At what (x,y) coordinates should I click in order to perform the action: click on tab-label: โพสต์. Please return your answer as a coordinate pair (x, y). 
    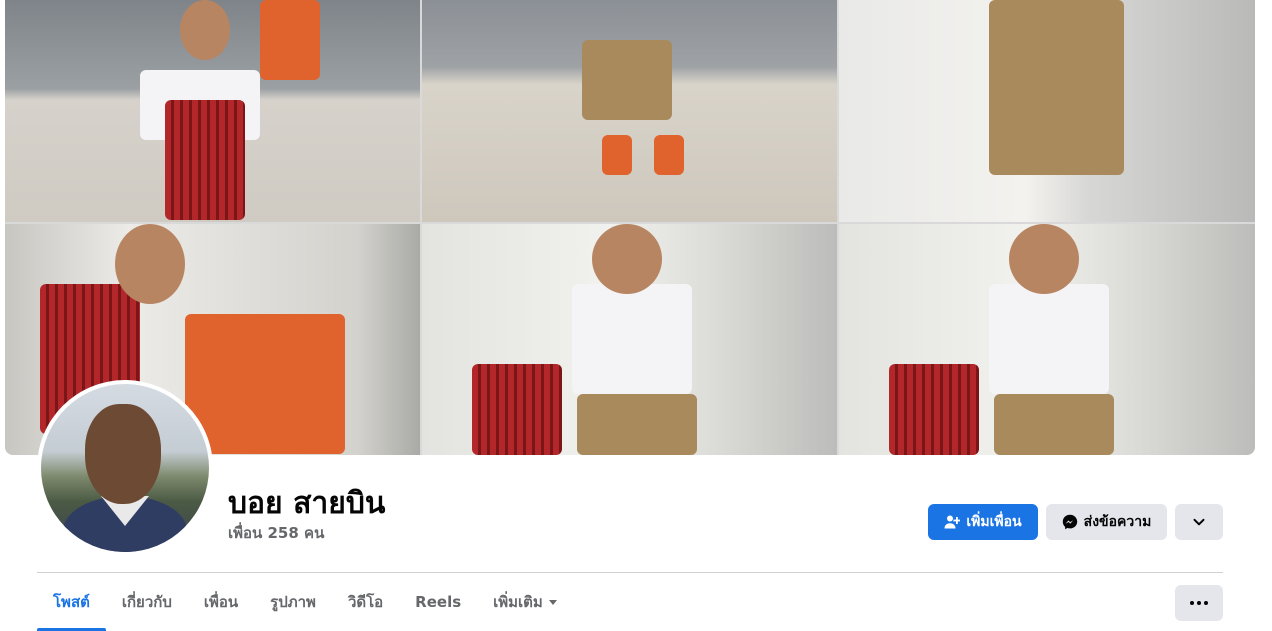
    Looking at the image, I should click on (71, 602).